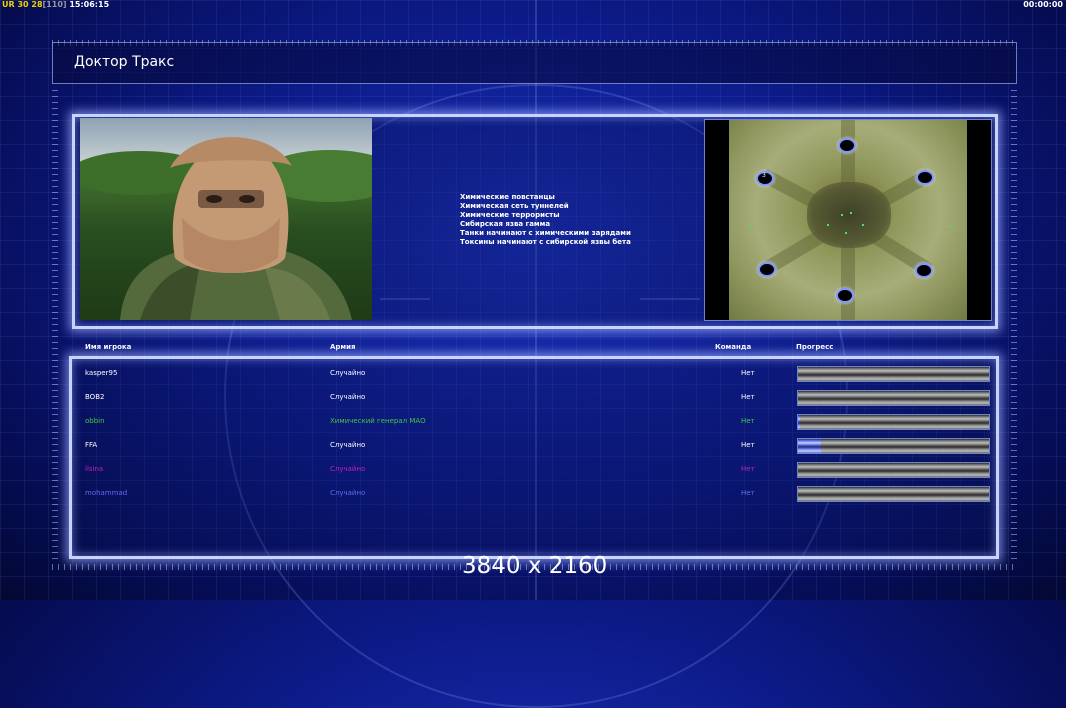 This screenshot has height=708, width=1066. What do you see at coordinates (23, 4) in the screenshot?
I see `overlay-fps: 30` at bounding box center [23, 4].